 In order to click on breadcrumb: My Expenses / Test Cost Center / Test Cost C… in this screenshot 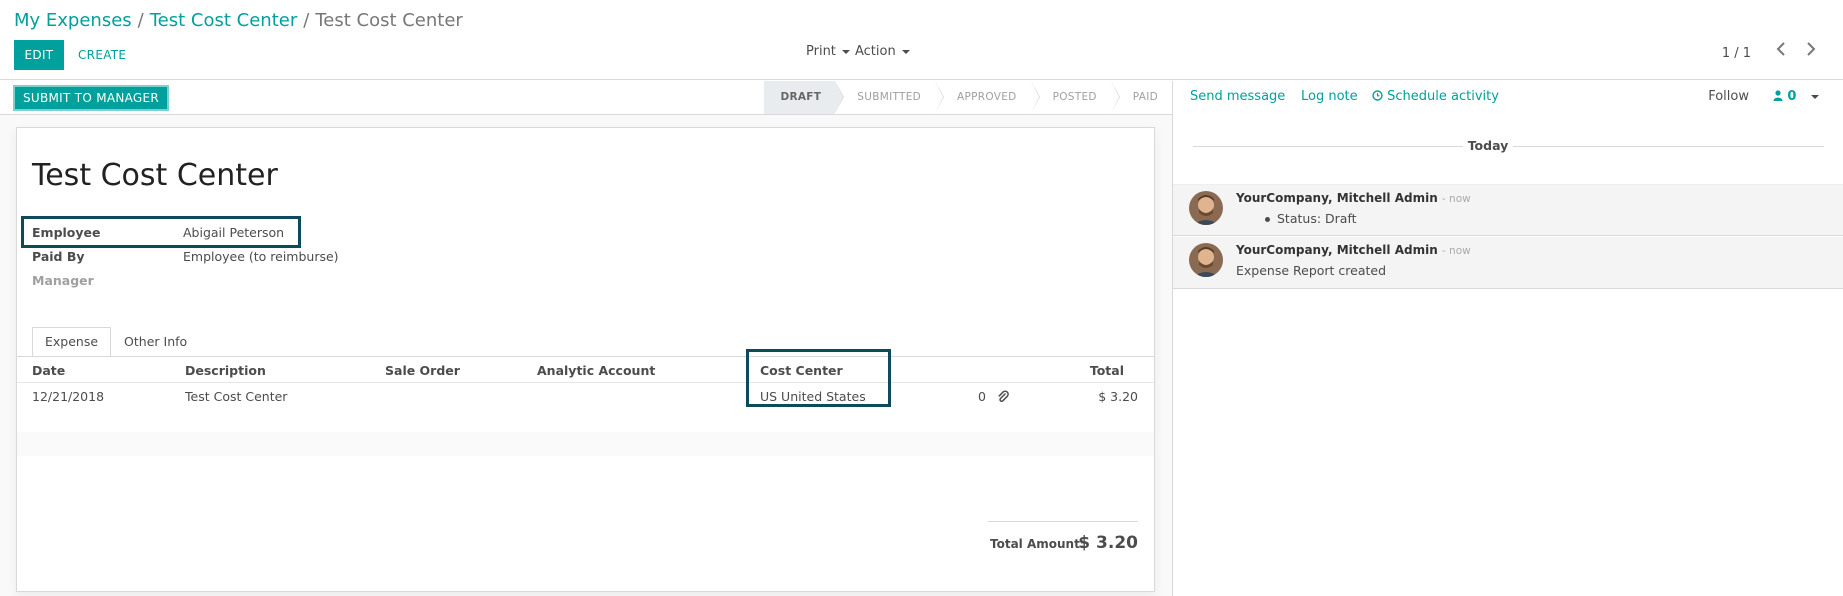, I will do `click(238, 20)`.